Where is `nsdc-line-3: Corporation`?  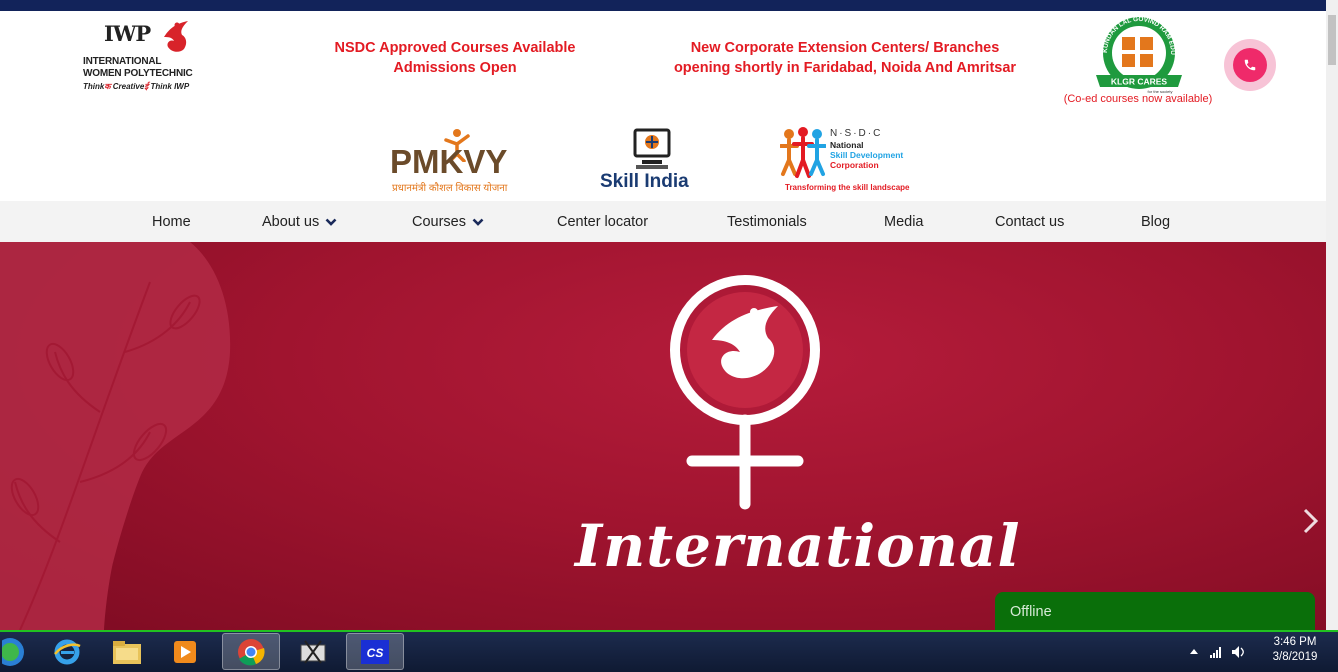
nsdc-line-3: Corporation is located at coordinates (854, 165).